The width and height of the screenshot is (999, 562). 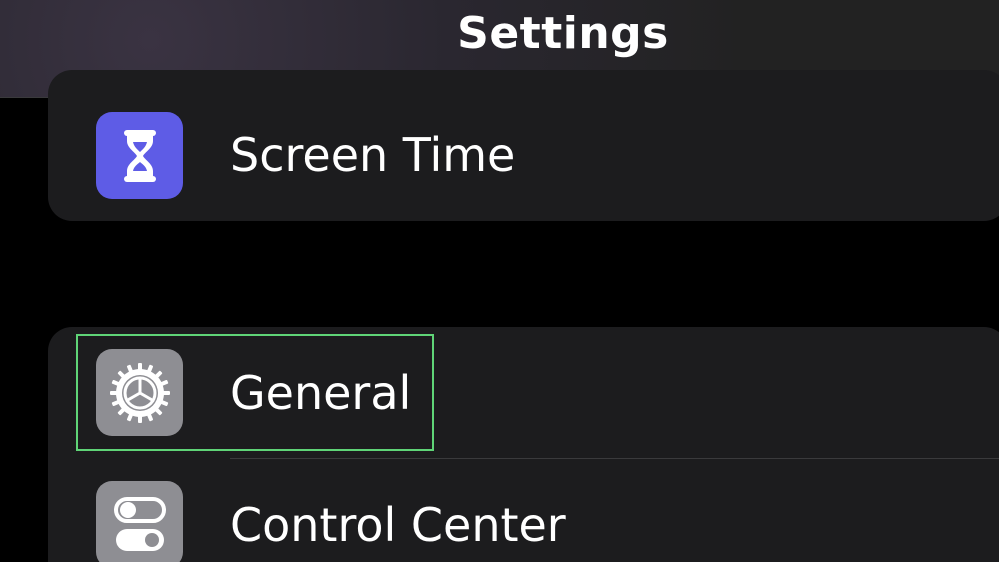 I want to click on hourglass-icon, so click(x=139, y=155).